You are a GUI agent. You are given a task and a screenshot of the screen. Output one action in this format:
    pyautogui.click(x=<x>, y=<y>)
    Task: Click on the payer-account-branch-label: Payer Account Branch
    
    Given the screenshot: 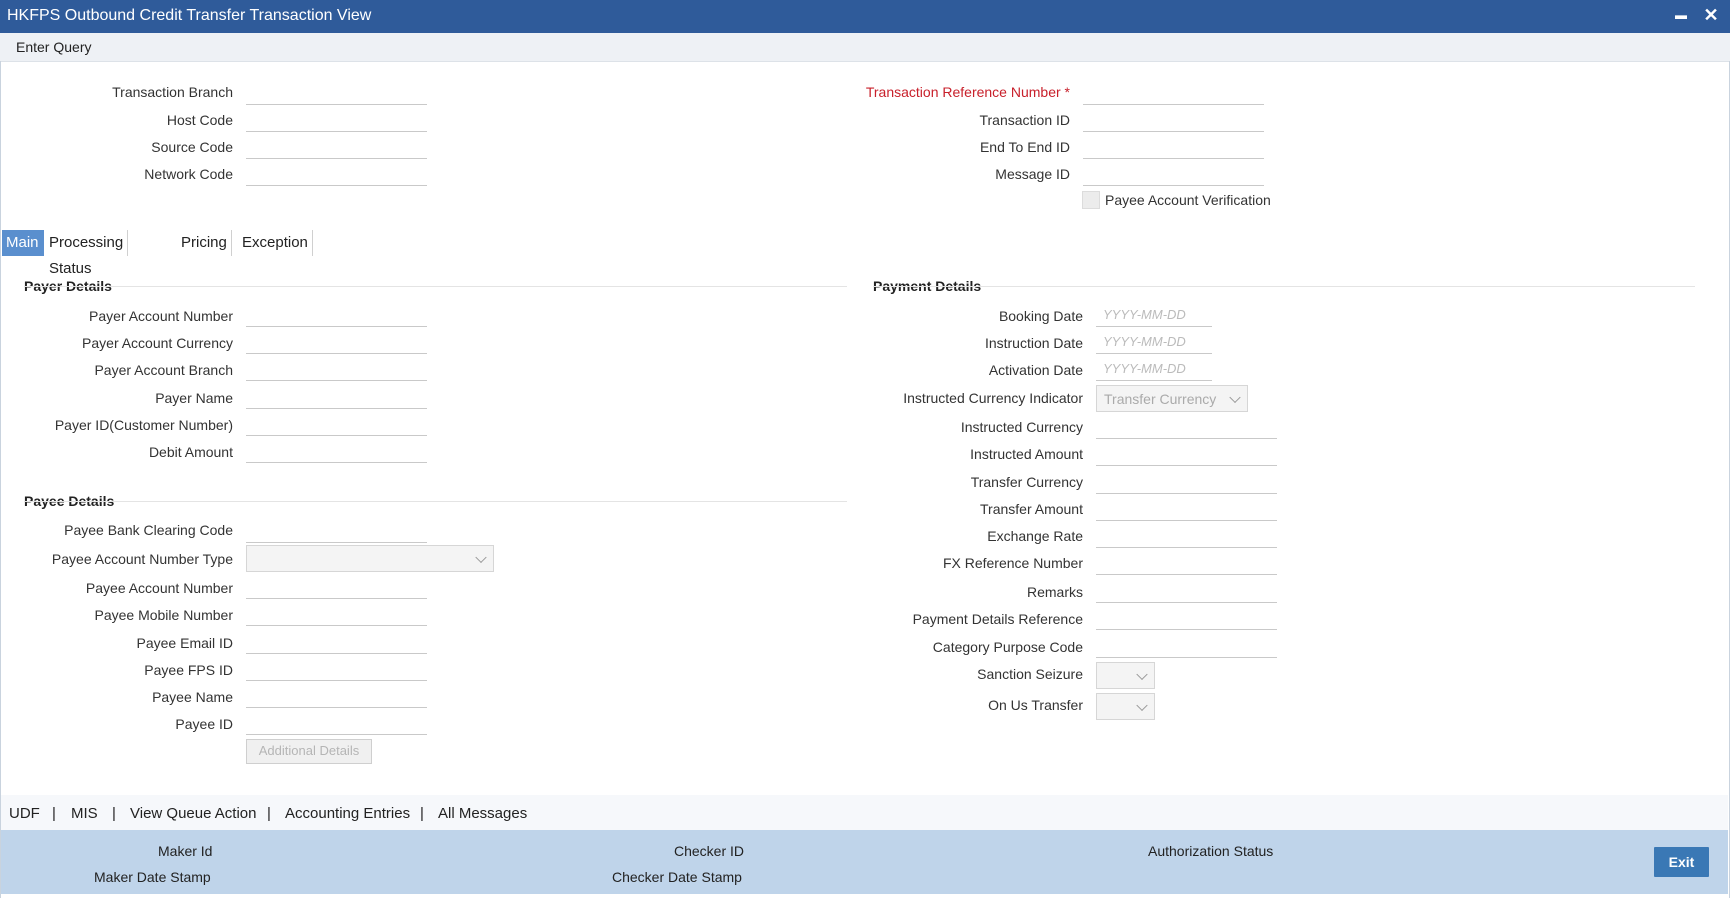 What is the action you would take?
    pyautogui.click(x=163, y=370)
    